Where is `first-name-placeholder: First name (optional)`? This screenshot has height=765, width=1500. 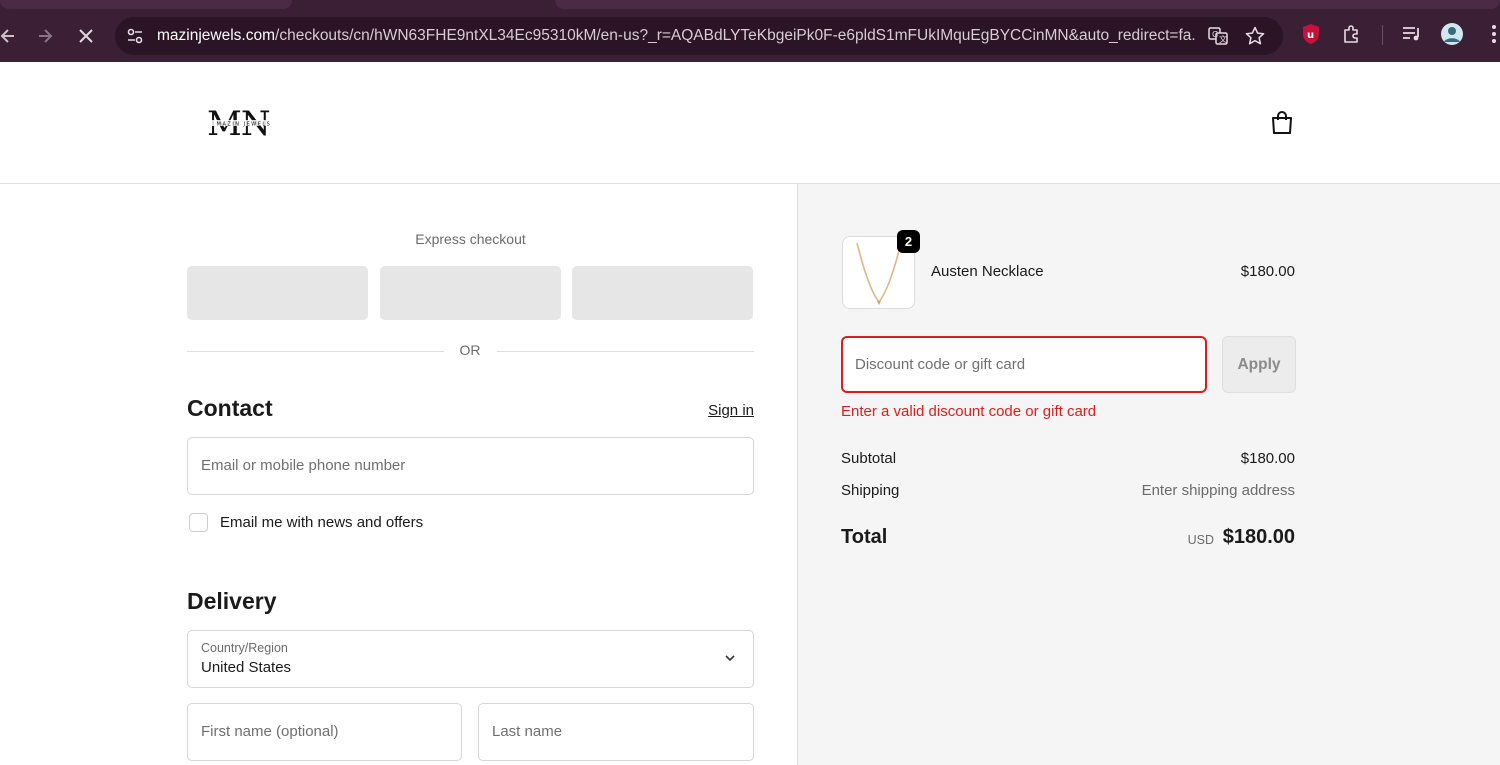
first-name-placeholder: First name (optional) is located at coordinates (270, 731).